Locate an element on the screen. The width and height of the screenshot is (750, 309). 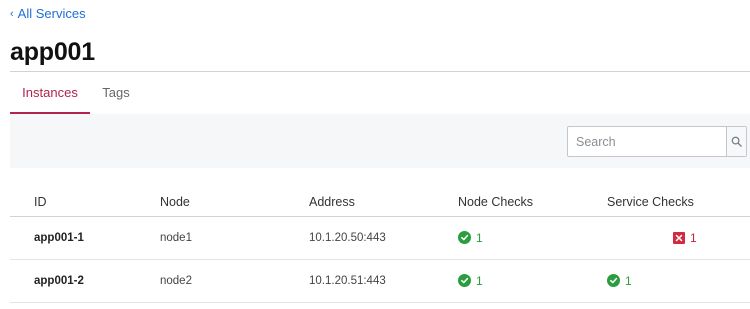
x-square-icon is located at coordinates (679, 238).